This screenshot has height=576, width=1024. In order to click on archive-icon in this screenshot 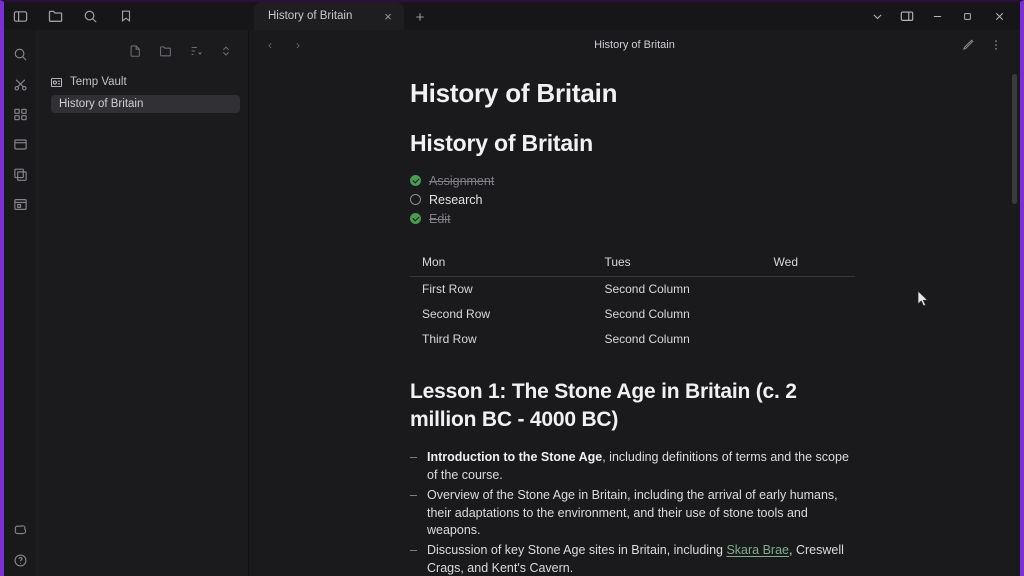, I will do `click(20, 204)`.